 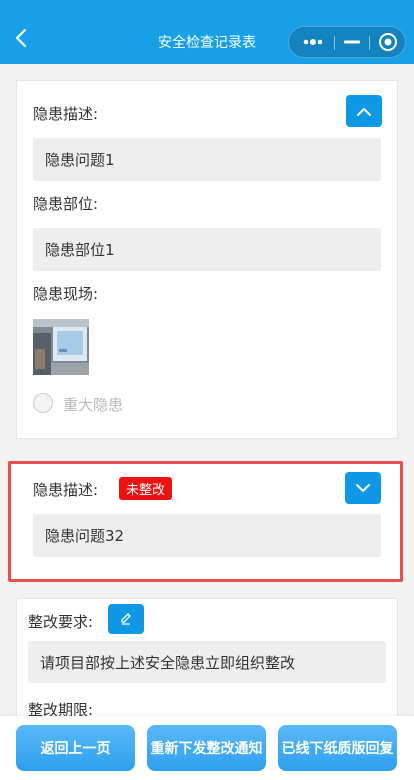 I want to click on nav-header: 安全检查记录表, so click(x=207, y=32).